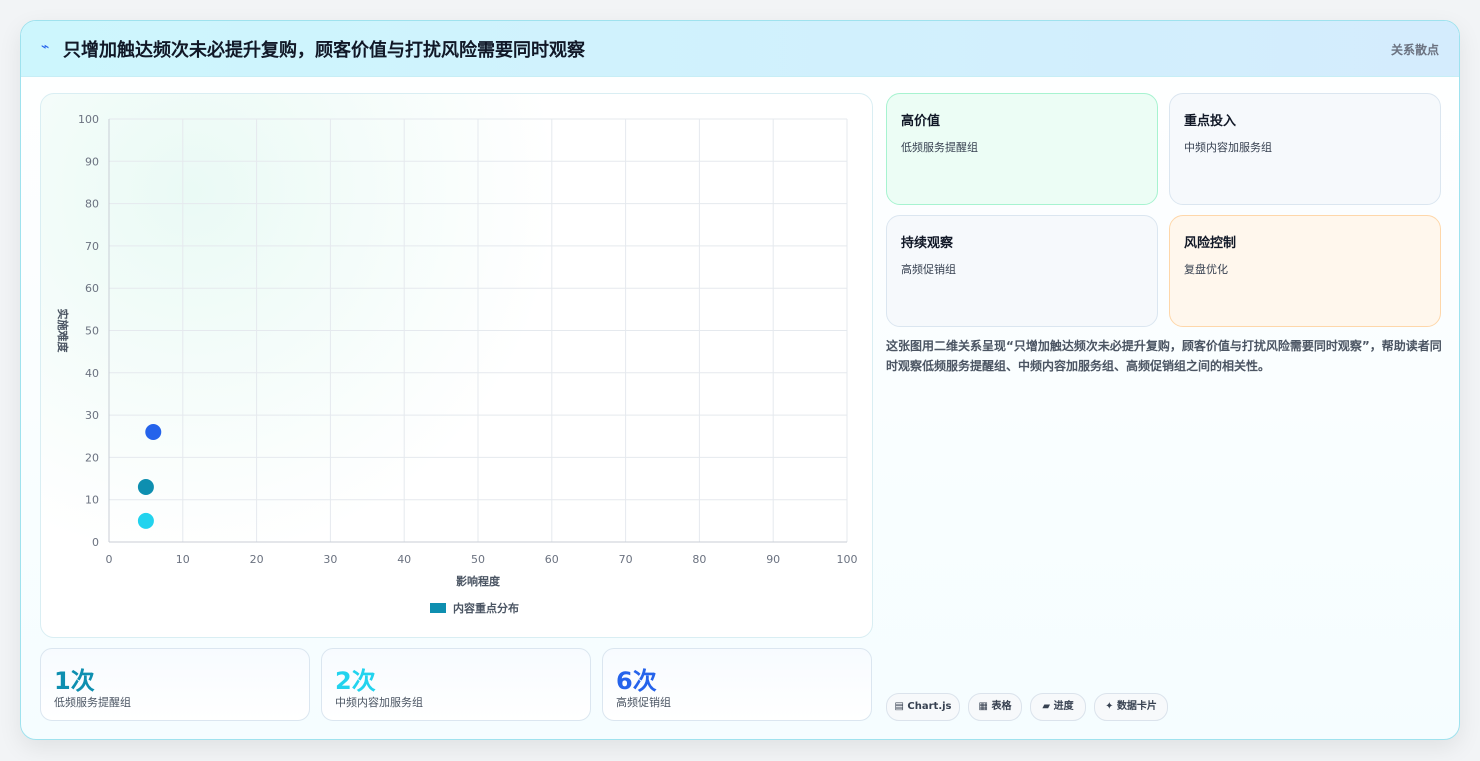  I want to click on quadrant-high-value: 高价值 低频服务提醒组, so click(1022, 149).